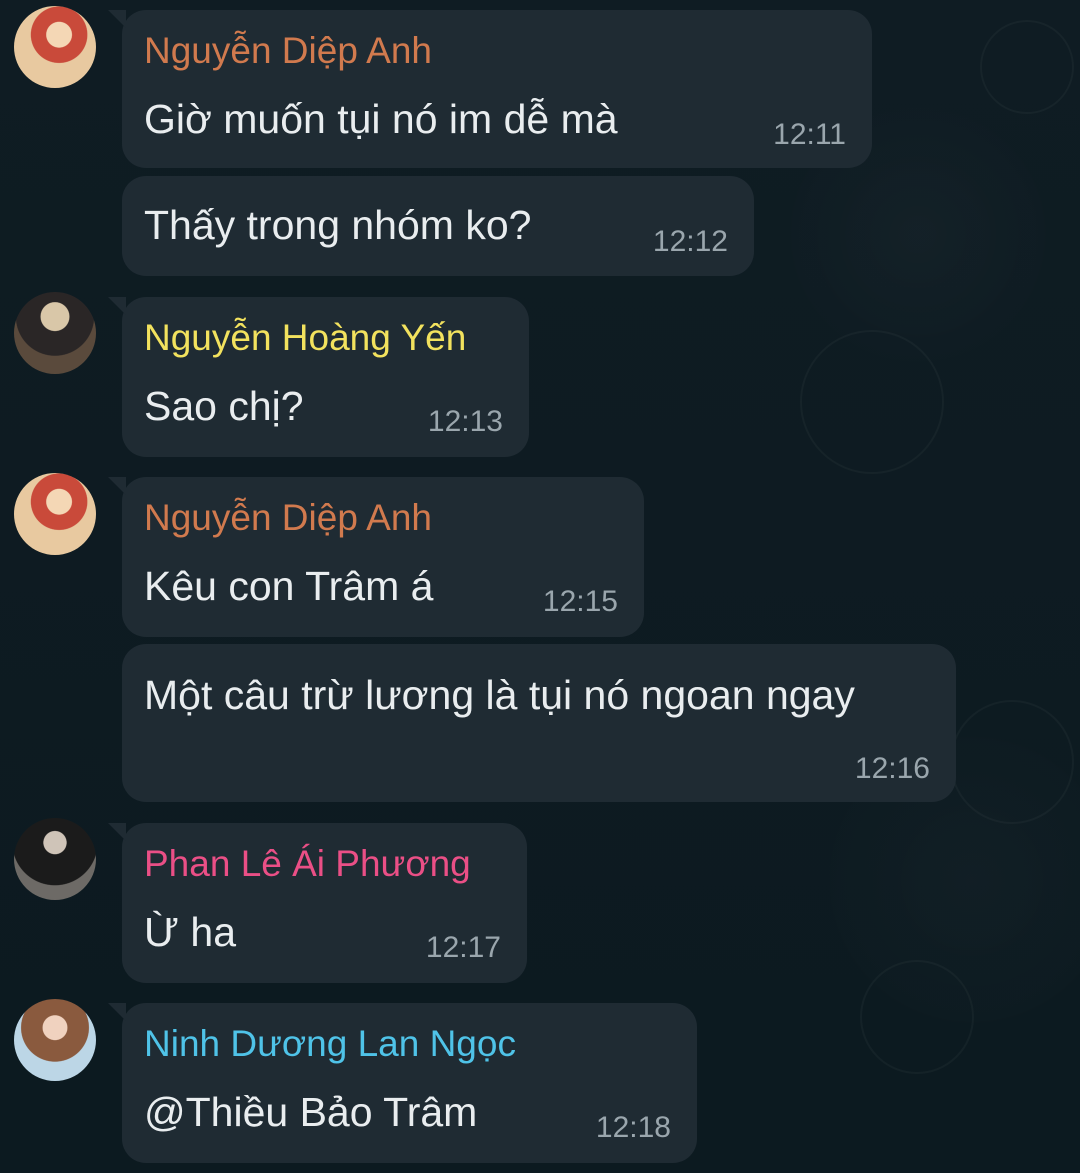  What do you see at coordinates (633, 1127) in the screenshot?
I see `message-time: 12:18` at bounding box center [633, 1127].